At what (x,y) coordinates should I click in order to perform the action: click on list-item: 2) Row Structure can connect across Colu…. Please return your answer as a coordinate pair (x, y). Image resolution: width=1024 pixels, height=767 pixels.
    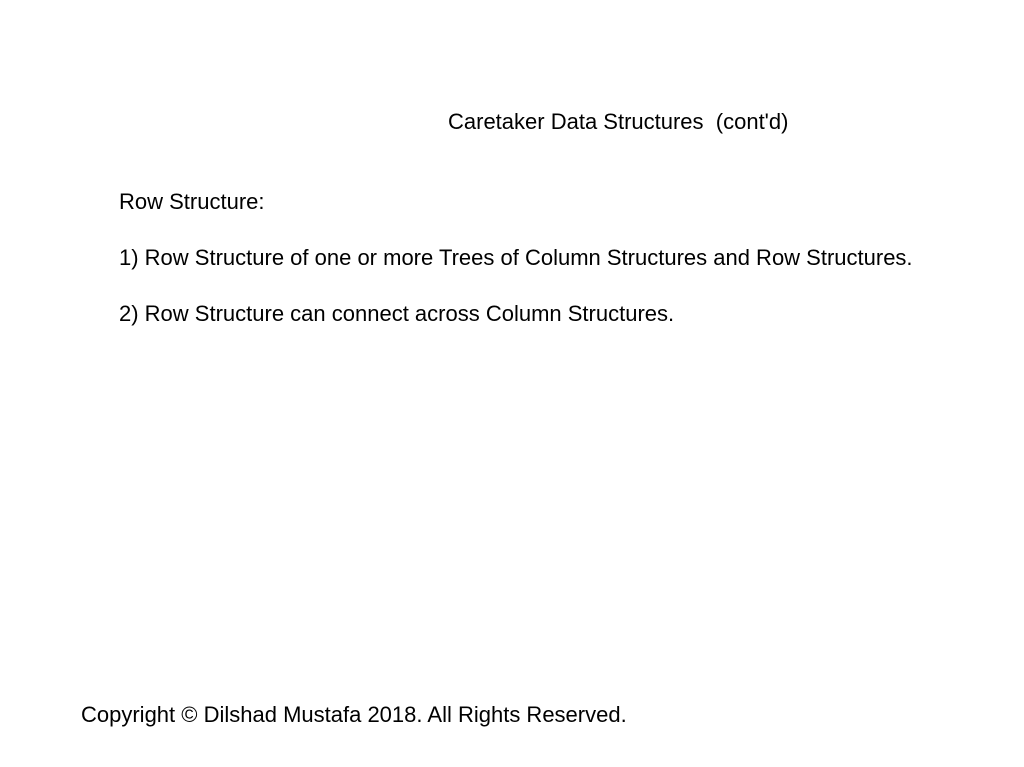
    Looking at the image, I should click on (397, 313).